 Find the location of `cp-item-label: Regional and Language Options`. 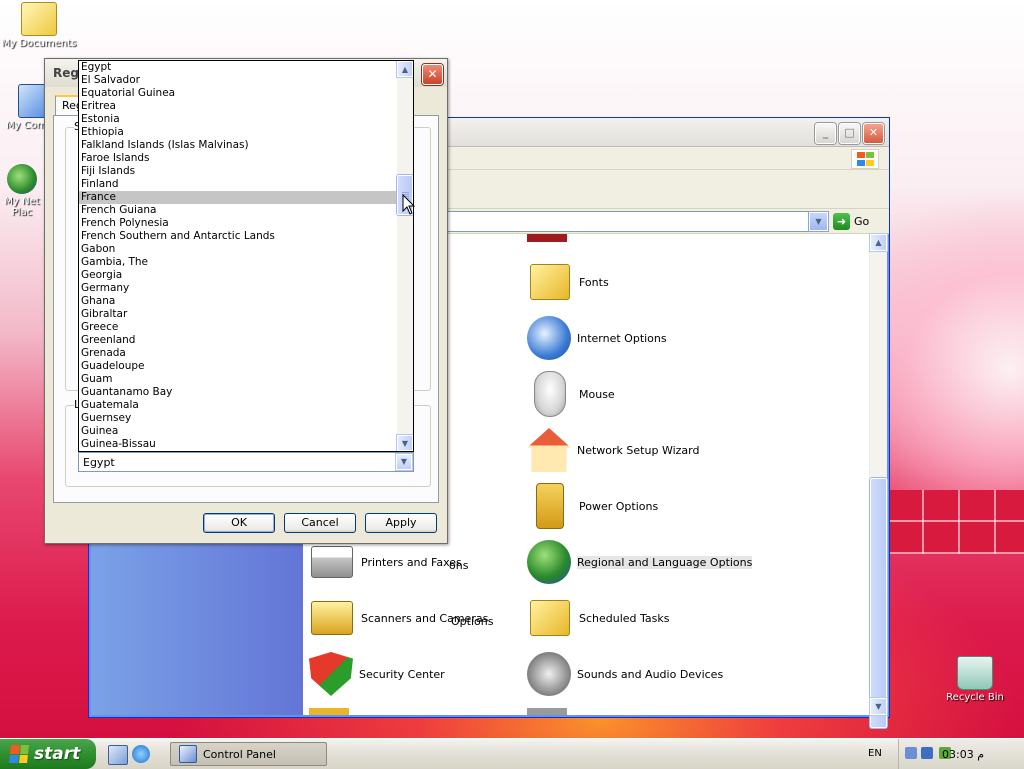

cp-item-label: Regional and Language Options is located at coordinates (665, 562).